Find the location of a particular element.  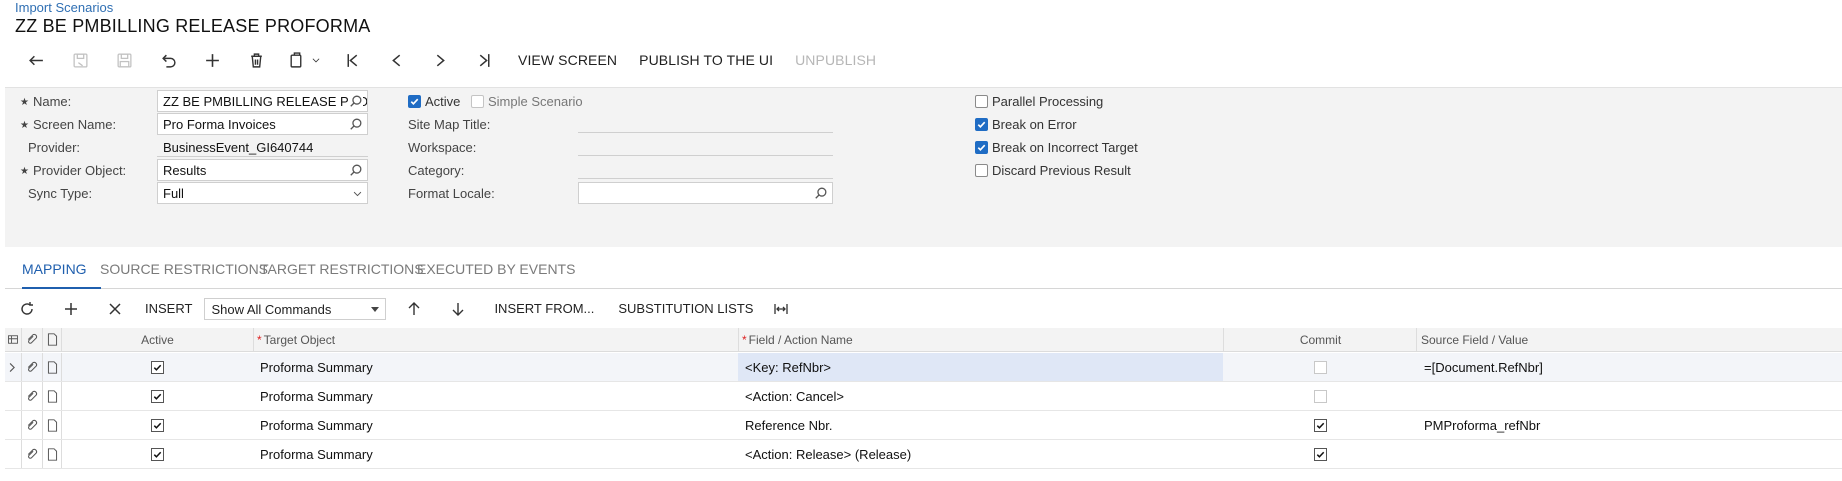

field-action-name-cell: <Key: RefNbr> is located at coordinates (980, 367).